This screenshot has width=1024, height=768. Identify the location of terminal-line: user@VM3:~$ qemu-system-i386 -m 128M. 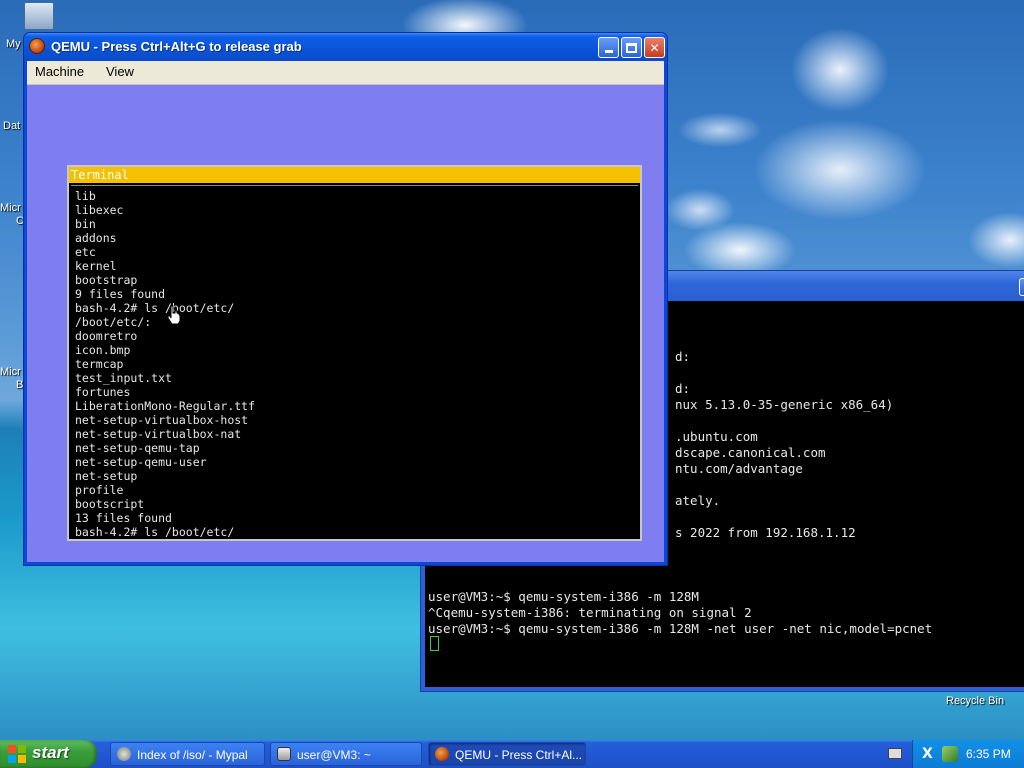
(563, 596).